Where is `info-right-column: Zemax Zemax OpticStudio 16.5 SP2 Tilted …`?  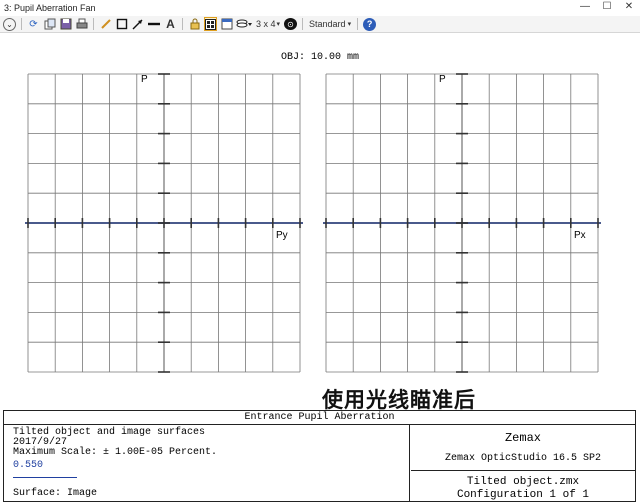
info-right-column: Zemax Zemax OpticStudio 16.5 SP2 Tilted … is located at coordinates (523, 463).